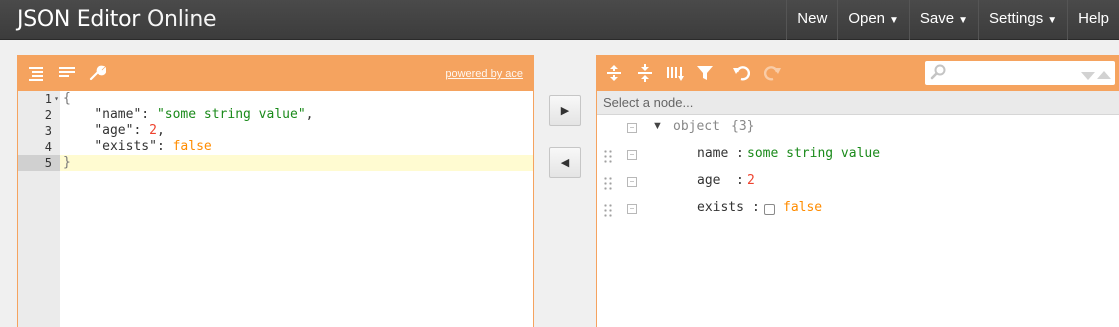 This screenshot has width=1119, height=327. Describe the element at coordinates (37, 73) in the screenshot. I see `format-icon` at that location.